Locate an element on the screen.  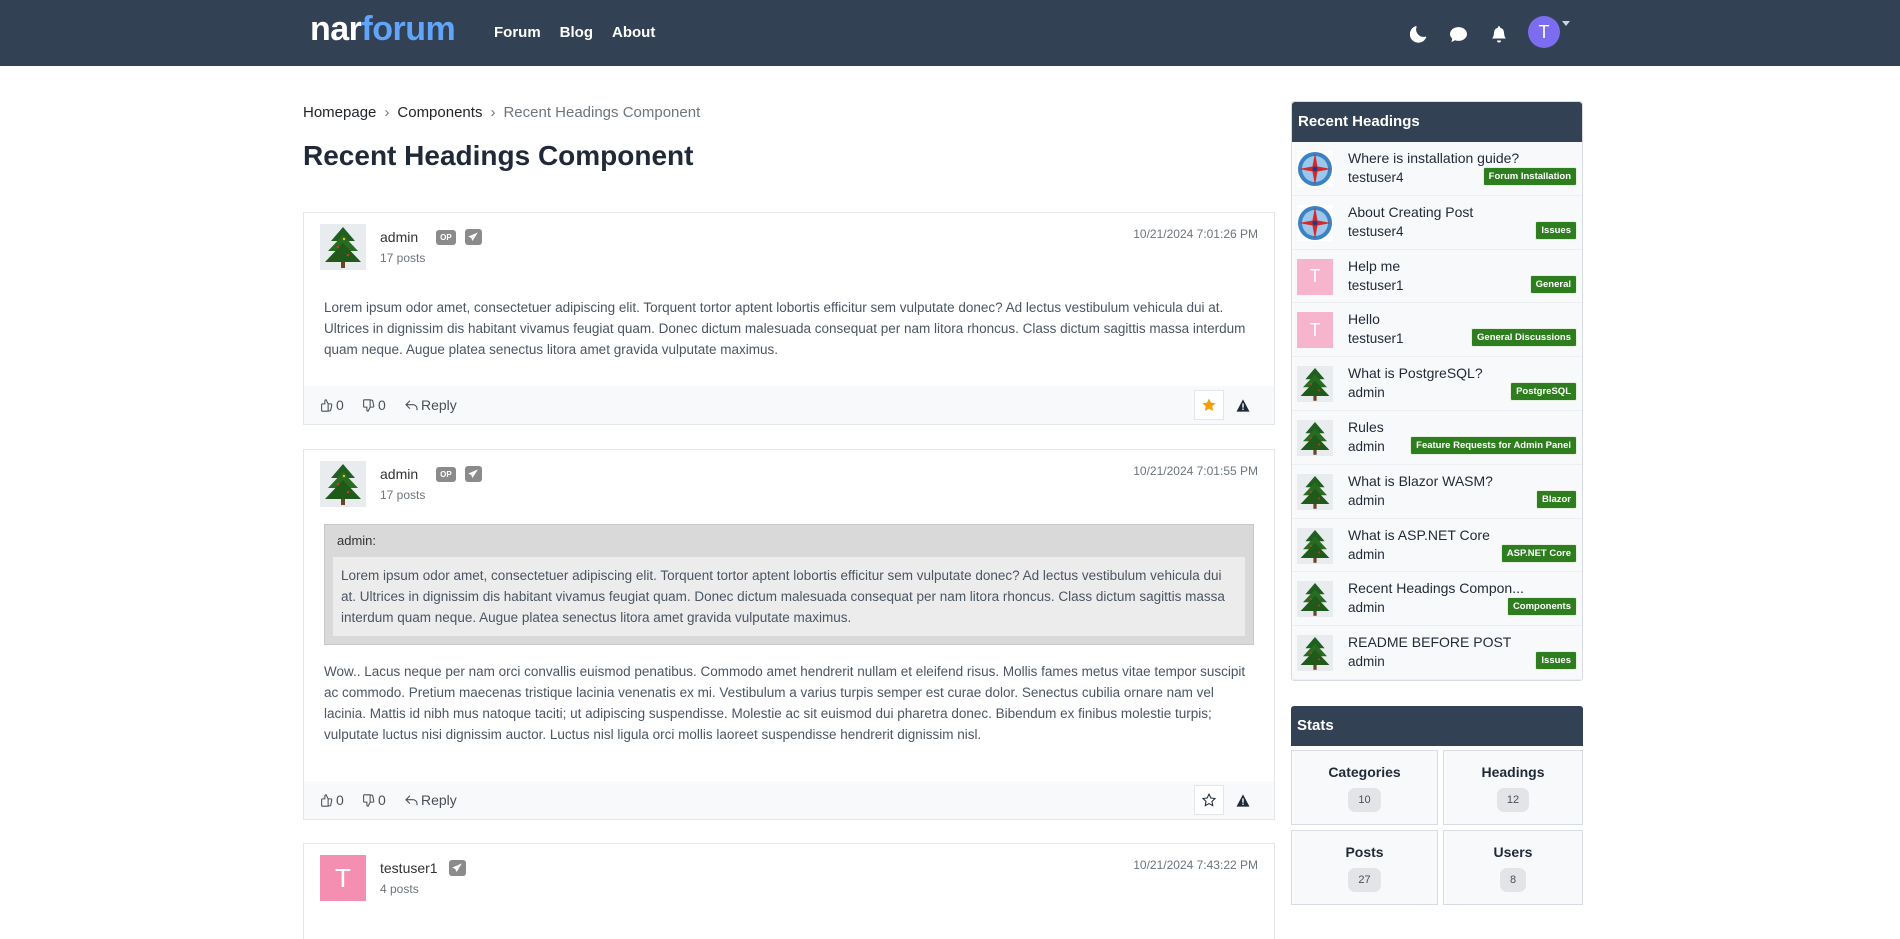
category-badge: General Discussions is located at coordinates (1524, 338).